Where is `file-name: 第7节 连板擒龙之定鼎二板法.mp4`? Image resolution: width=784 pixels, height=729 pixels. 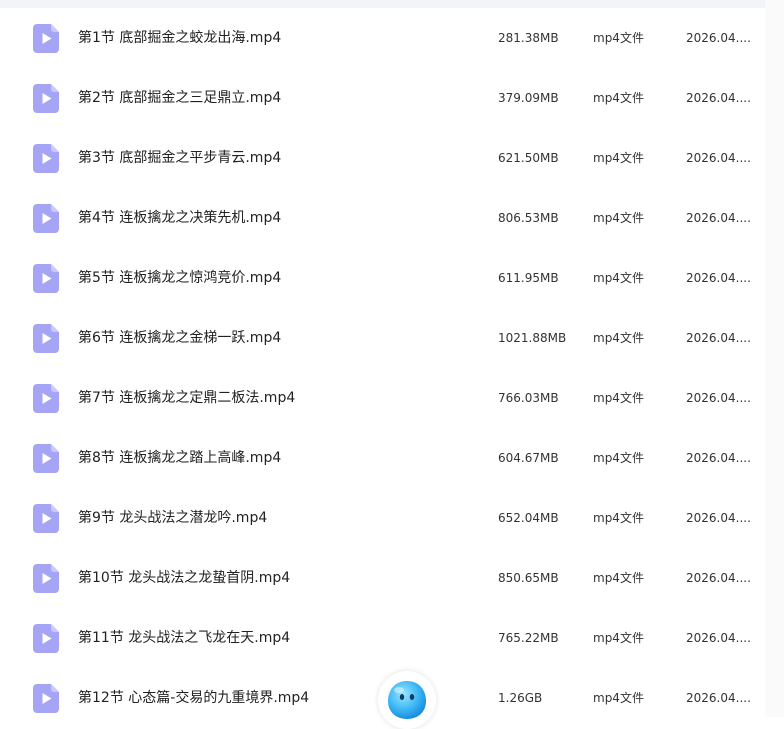
file-name: 第7节 连板擒龙之定鼎二板法.mp4 is located at coordinates (187, 398).